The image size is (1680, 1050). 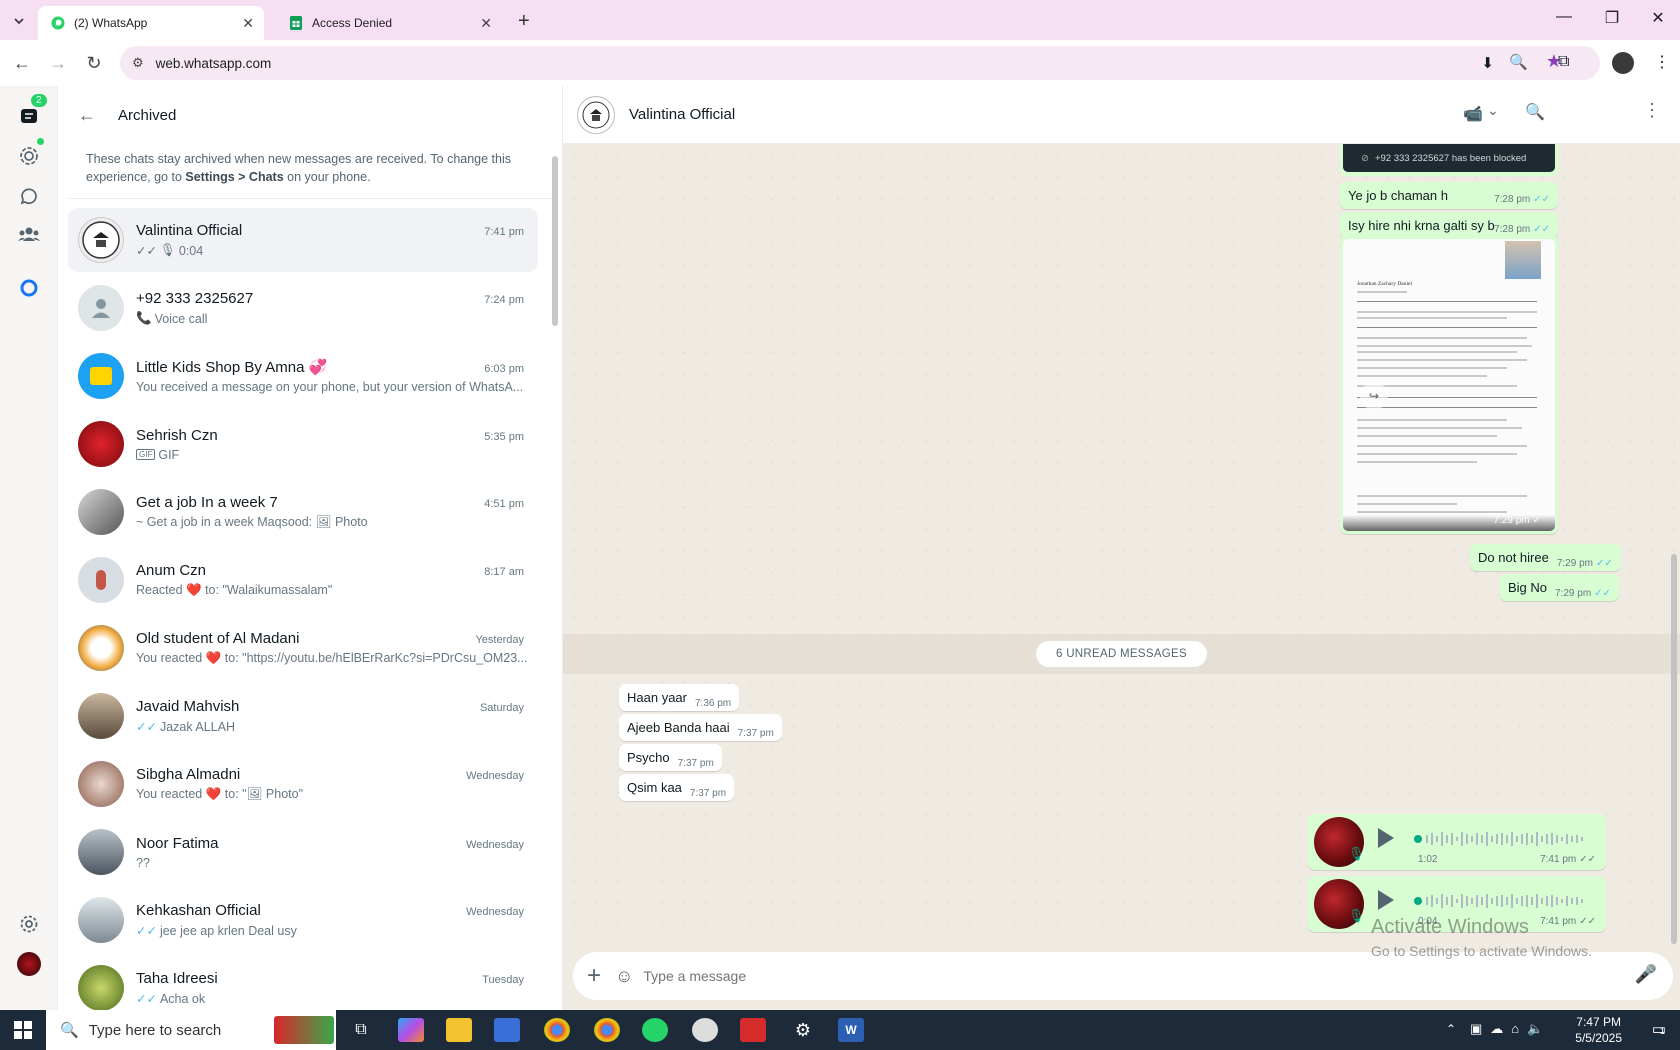 I want to click on chat-row: +92 333 2325627 7:24 pm 📞 Voice call, so click(x=303, y=308).